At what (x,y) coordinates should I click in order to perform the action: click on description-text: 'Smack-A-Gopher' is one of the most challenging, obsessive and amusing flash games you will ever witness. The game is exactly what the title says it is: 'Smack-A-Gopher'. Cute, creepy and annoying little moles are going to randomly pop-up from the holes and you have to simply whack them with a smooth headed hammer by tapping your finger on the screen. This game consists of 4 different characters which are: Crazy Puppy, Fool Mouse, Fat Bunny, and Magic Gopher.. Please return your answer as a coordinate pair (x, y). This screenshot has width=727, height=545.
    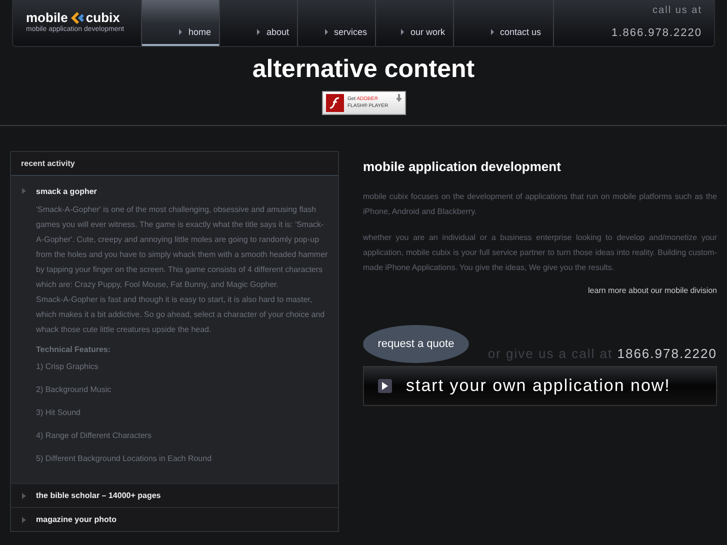
    Looking at the image, I should click on (182, 247).